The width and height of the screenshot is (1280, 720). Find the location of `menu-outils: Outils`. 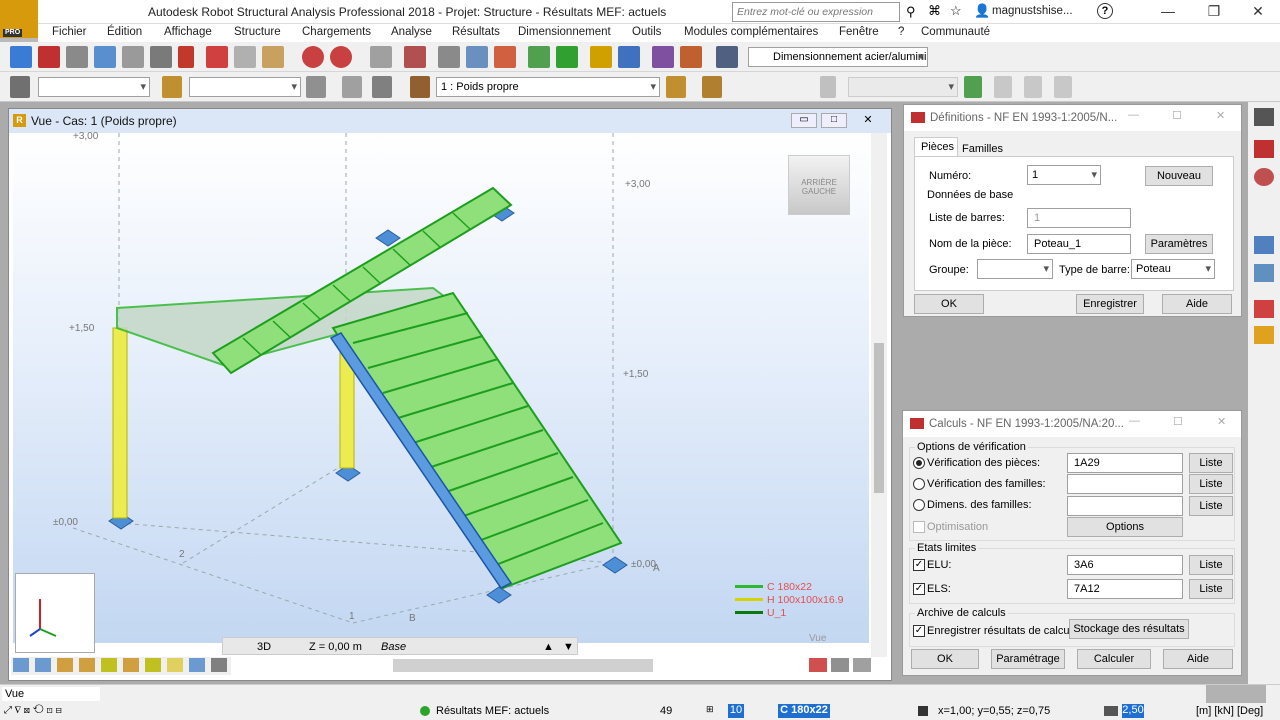

menu-outils: Outils is located at coordinates (646, 32).